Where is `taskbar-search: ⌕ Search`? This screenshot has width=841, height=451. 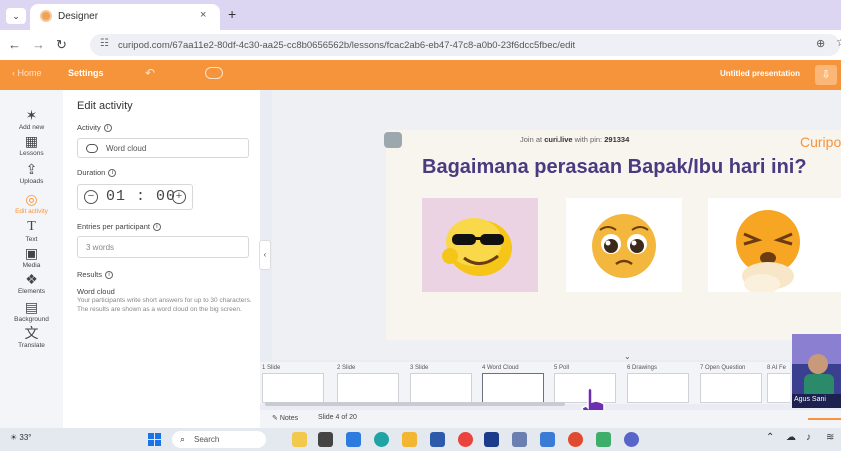
taskbar-search: ⌕ Search is located at coordinates (219, 439).